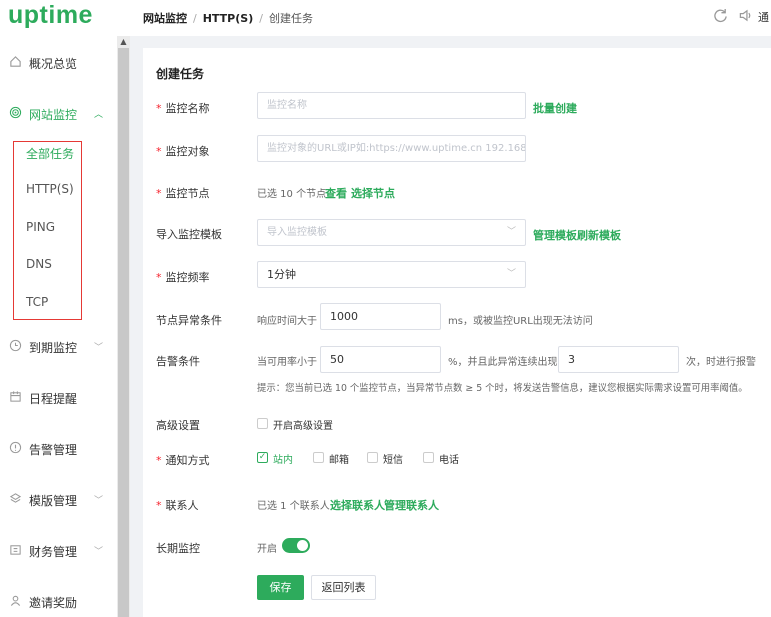 The width and height of the screenshot is (771, 617). I want to click on sidebar-item-label: 财务管理, so click(53, 552).